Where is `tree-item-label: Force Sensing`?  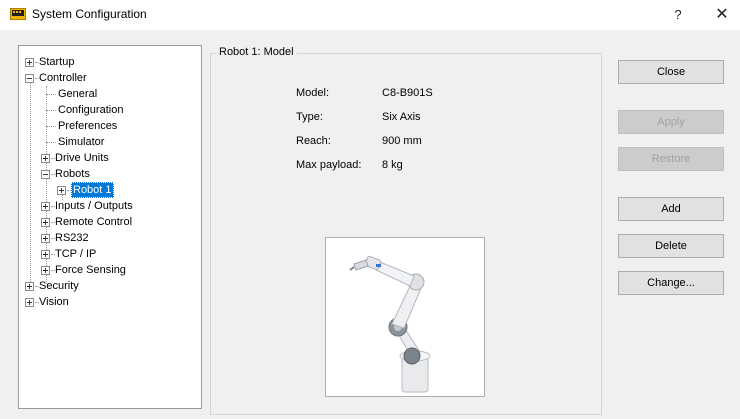
tree-item-label: Force Sensing is located at coordinates (90, 270).